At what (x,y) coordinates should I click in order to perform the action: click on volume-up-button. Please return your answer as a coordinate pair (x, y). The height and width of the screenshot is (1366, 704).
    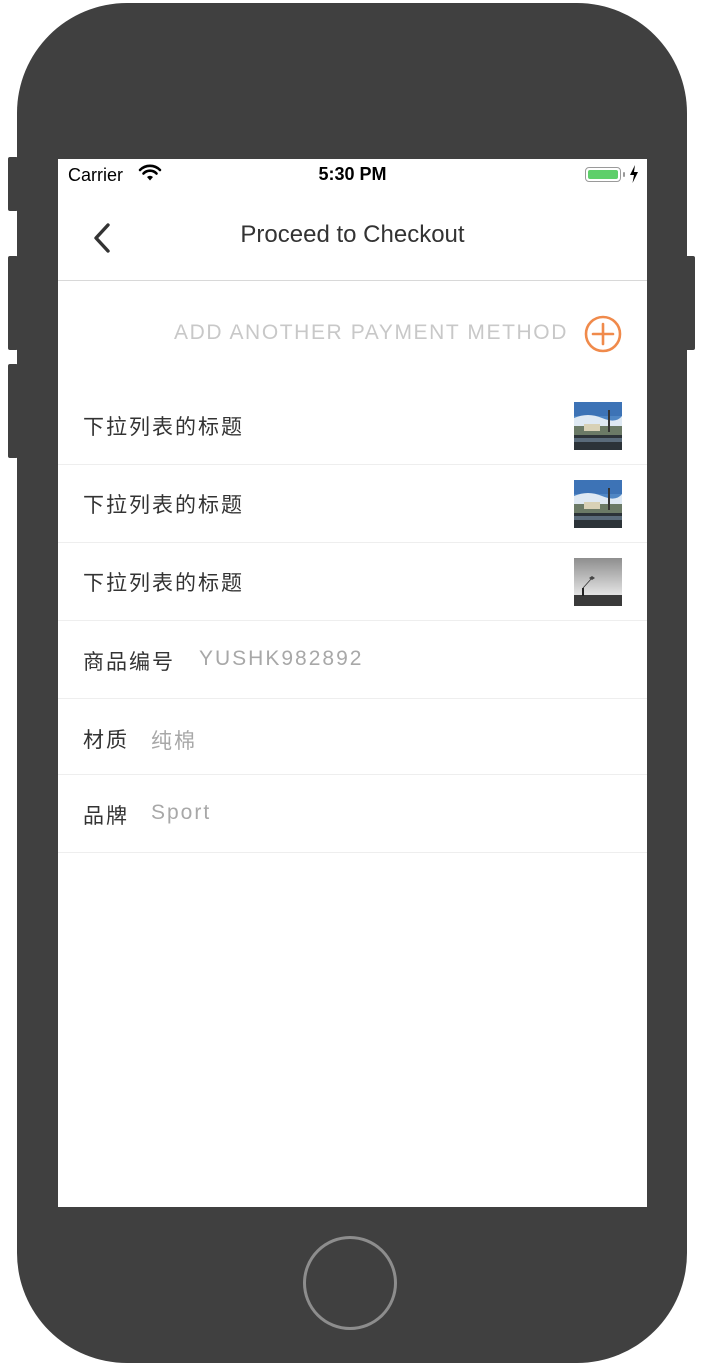
    Looking at the image, I should click on (13, 303).